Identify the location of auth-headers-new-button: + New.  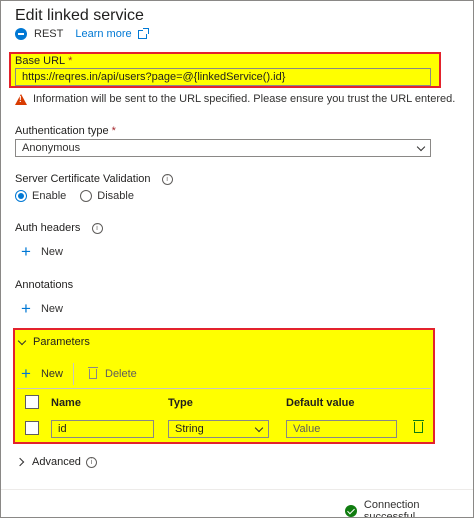
(42, 251).